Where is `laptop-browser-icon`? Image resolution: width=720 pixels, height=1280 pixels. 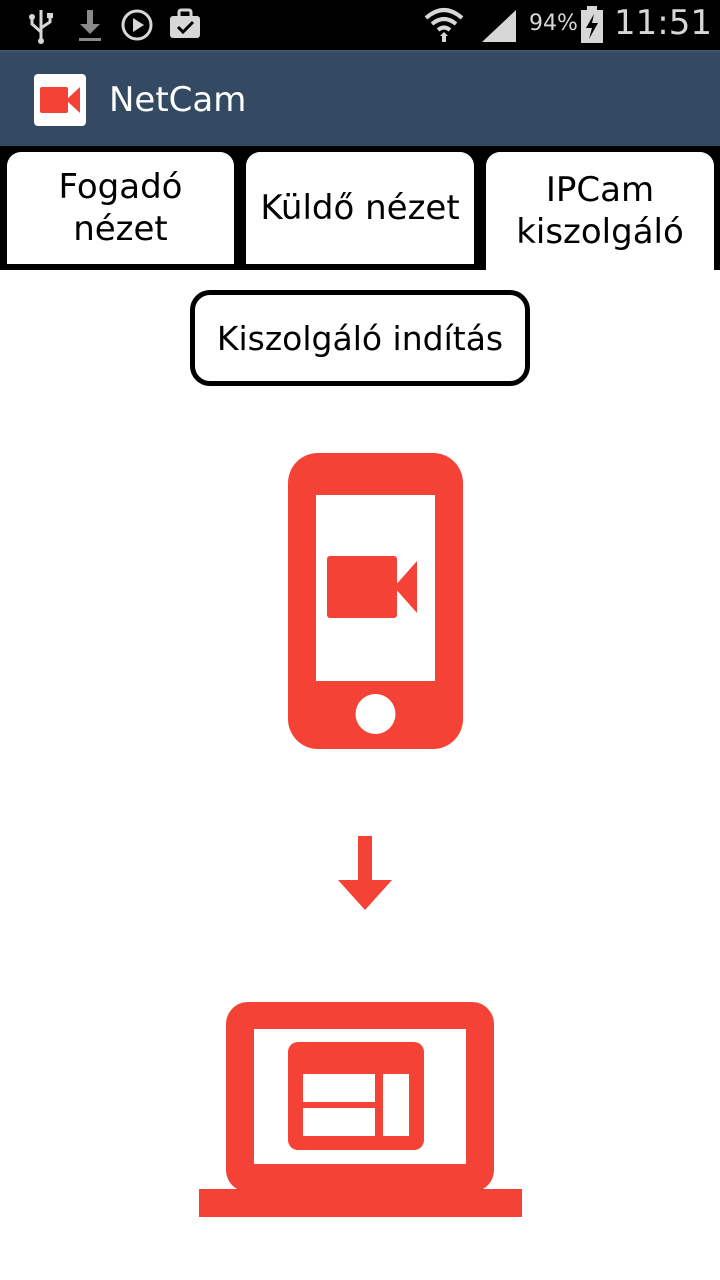 laptop-browser-icon is located at coordinates (360, 1109).